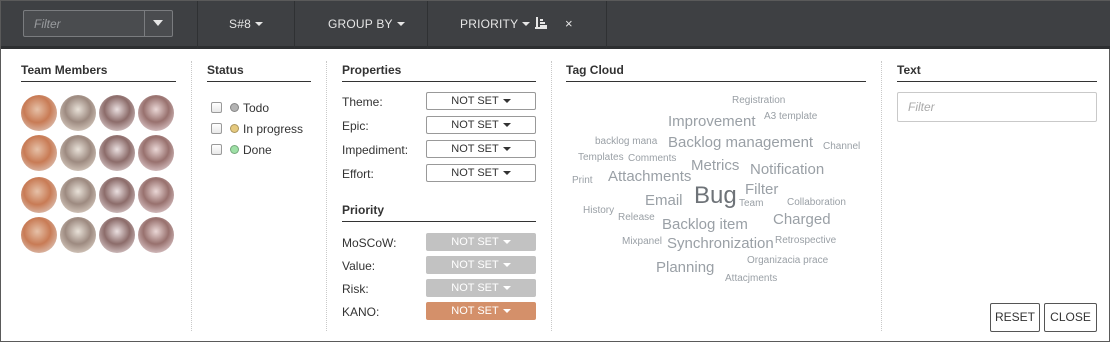 The width and height of the screenshot is (1110, 342). Describe the element at coordinates (481, 101) in the screenshot. I see `theme-dropdown: NOT SET` at that location.